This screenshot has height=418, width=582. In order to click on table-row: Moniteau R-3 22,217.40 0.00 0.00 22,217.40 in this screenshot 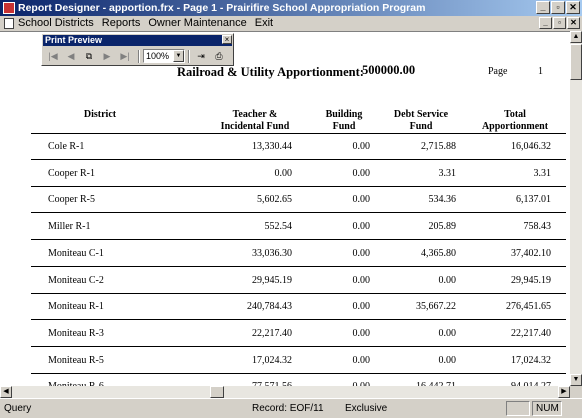, I will do `click(285, 334)`.